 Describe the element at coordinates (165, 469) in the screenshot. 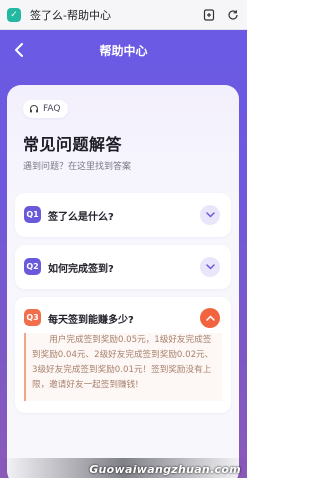

I see `watermark-text: Guowaiwangzhuan.com` at that location.